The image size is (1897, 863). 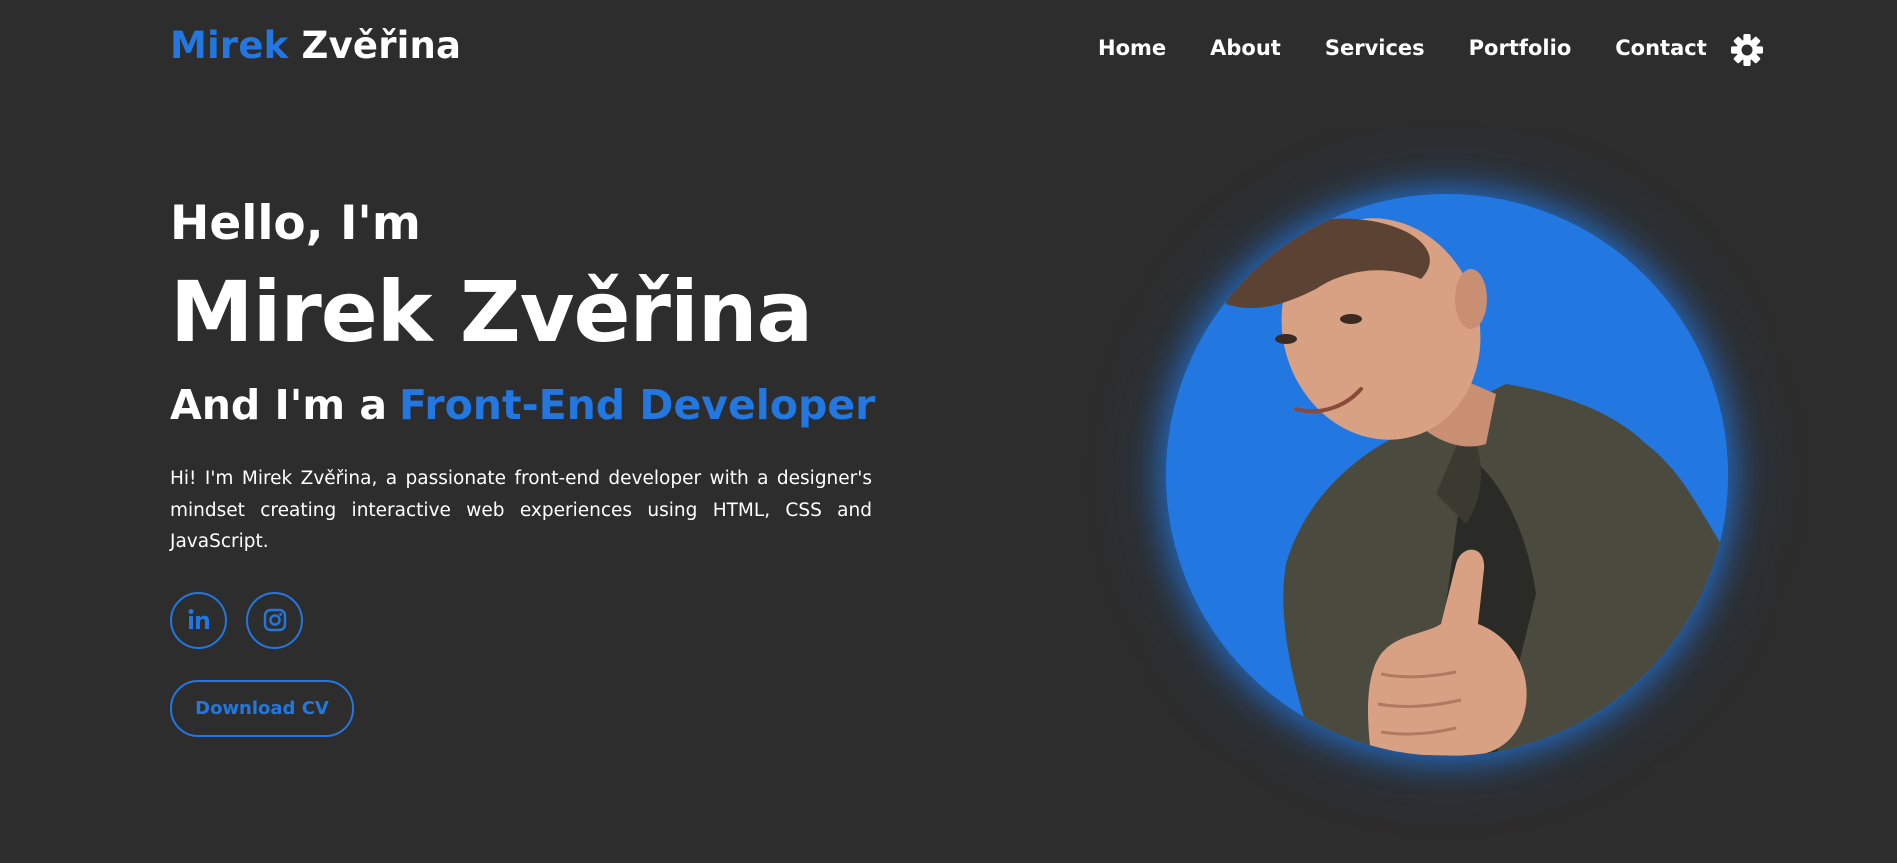 I want to click on nav-contact: Contact, so click(x=1661, y=48).